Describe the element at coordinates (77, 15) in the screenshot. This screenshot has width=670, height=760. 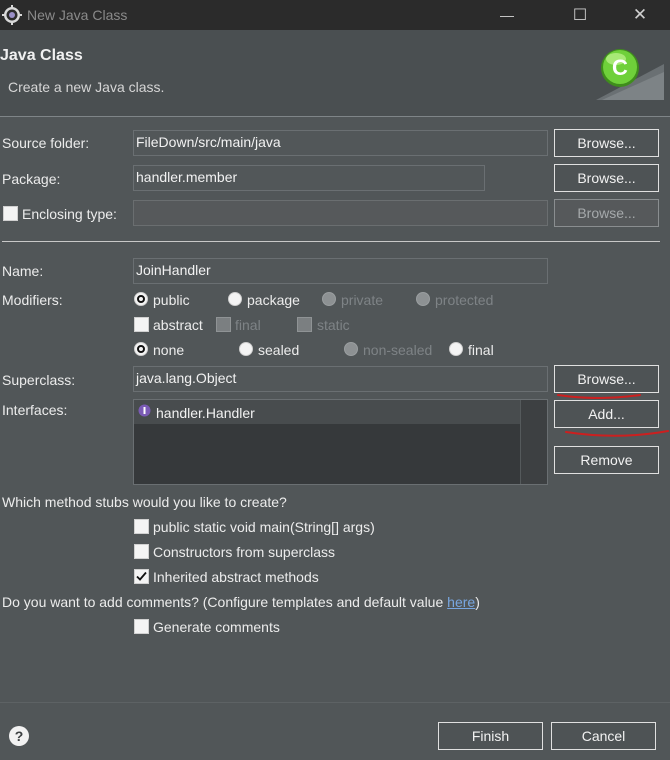
I see `window-title: New Java Class` at that location.